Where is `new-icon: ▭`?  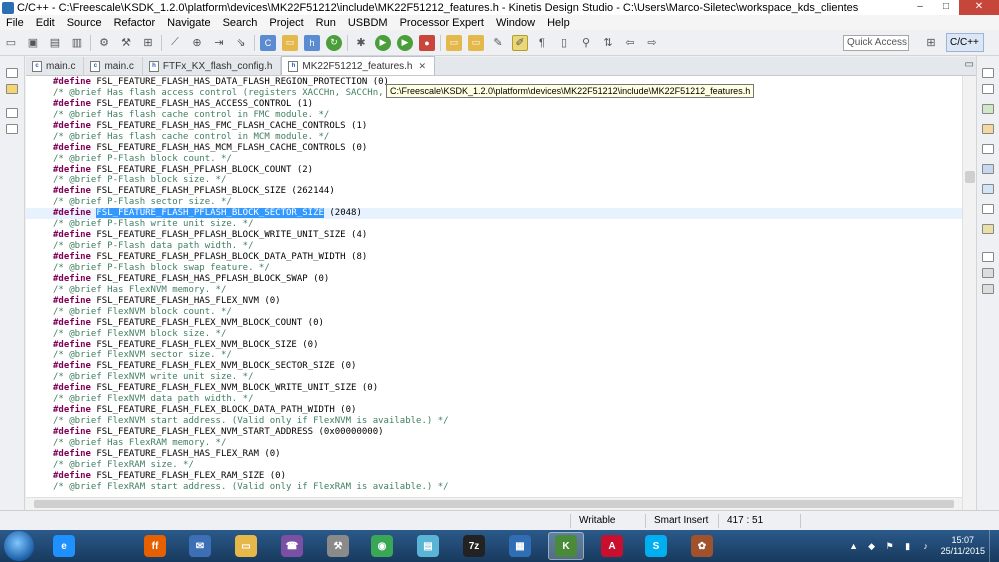 new-icon: ▭ is located at coordinates (11, 43).